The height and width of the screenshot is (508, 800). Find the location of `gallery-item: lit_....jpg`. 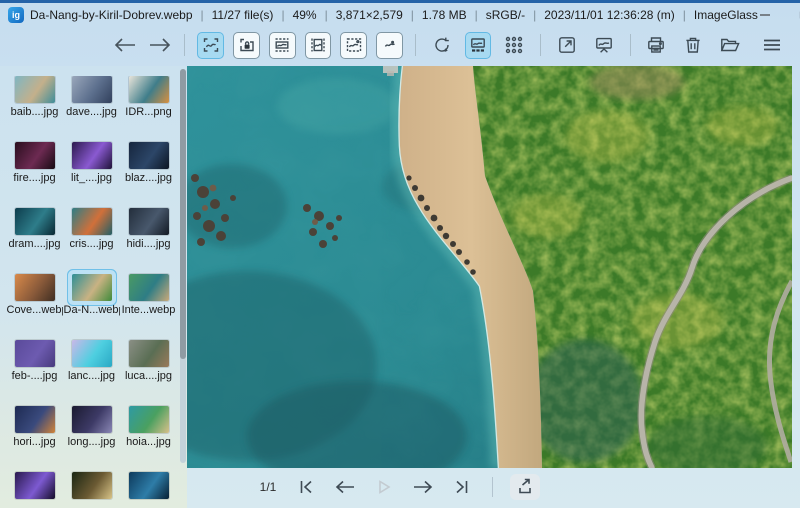

gallery-item: lit_....jpg is located at coordinates (92, 166).